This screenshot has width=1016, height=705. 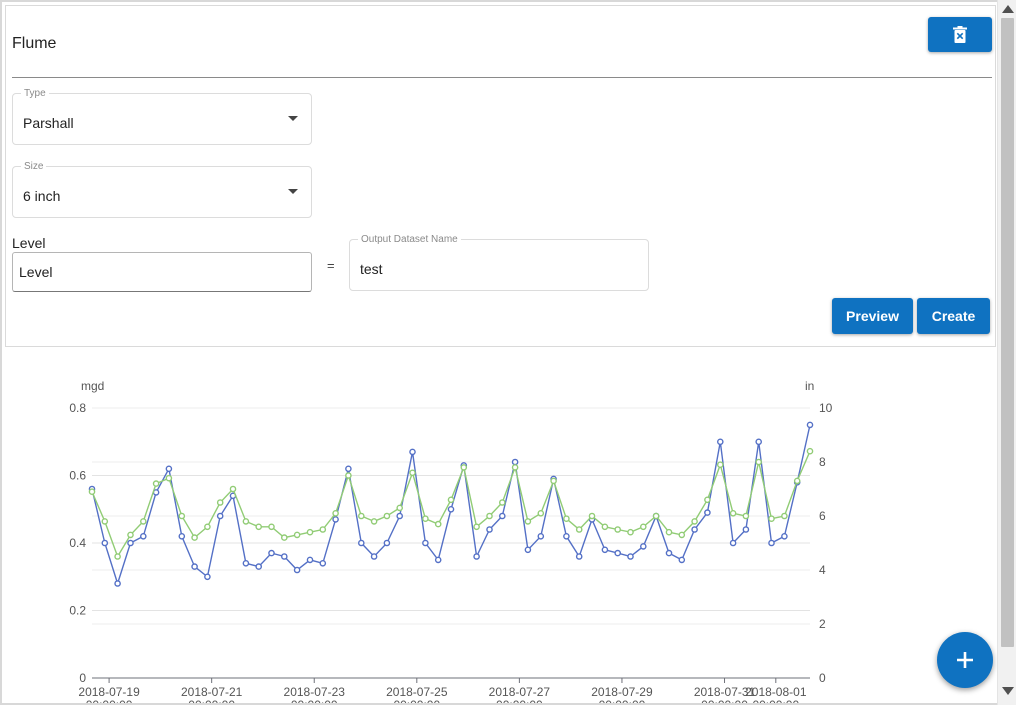 I want to click on right-axis-tick-label: 10, so click(x=826, y=408).